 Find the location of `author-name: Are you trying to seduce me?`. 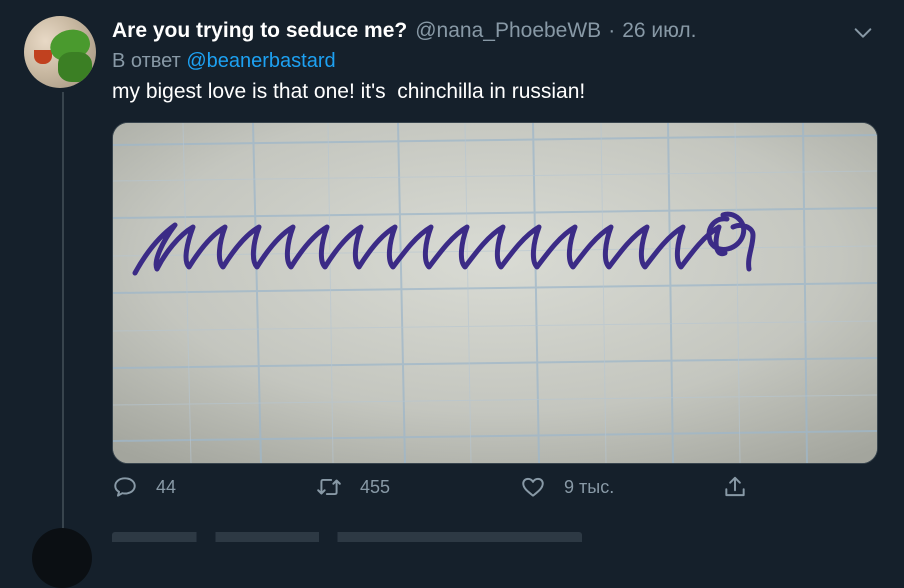

author-name: Are you trying to seduce me? is located at coordinates (259, 31).